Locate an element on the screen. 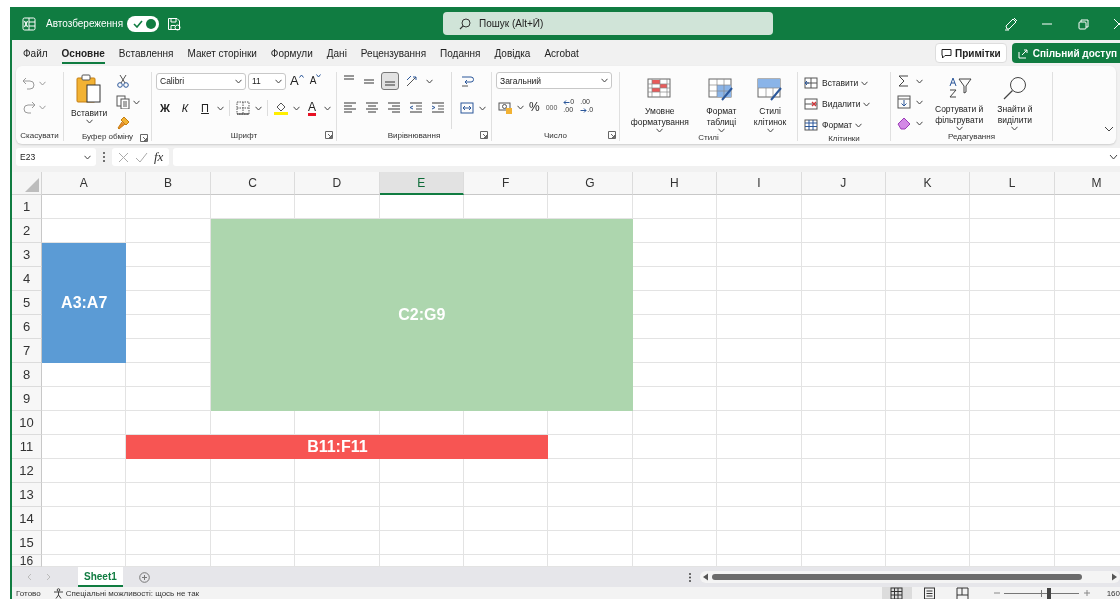  pen-icon is located at coordinates (1011, 23).